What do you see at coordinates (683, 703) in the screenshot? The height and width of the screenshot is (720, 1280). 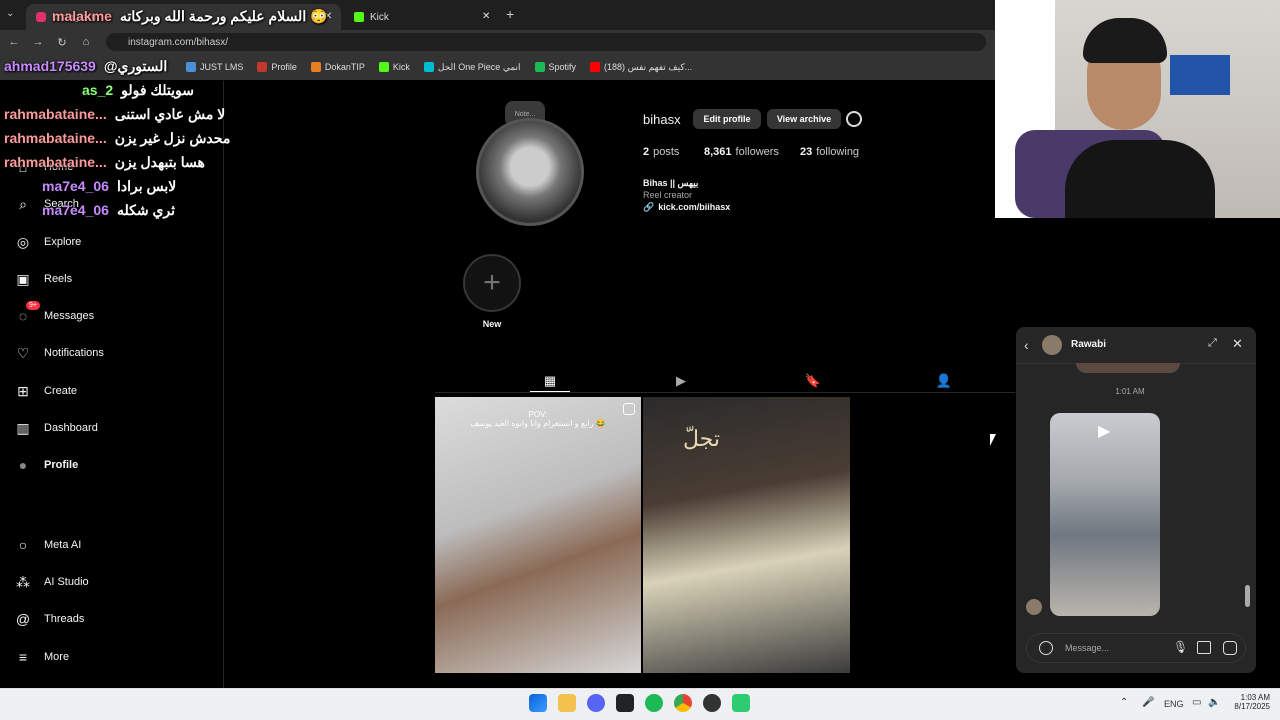 I see `chrome-icon` at bounding box center [683, 703].